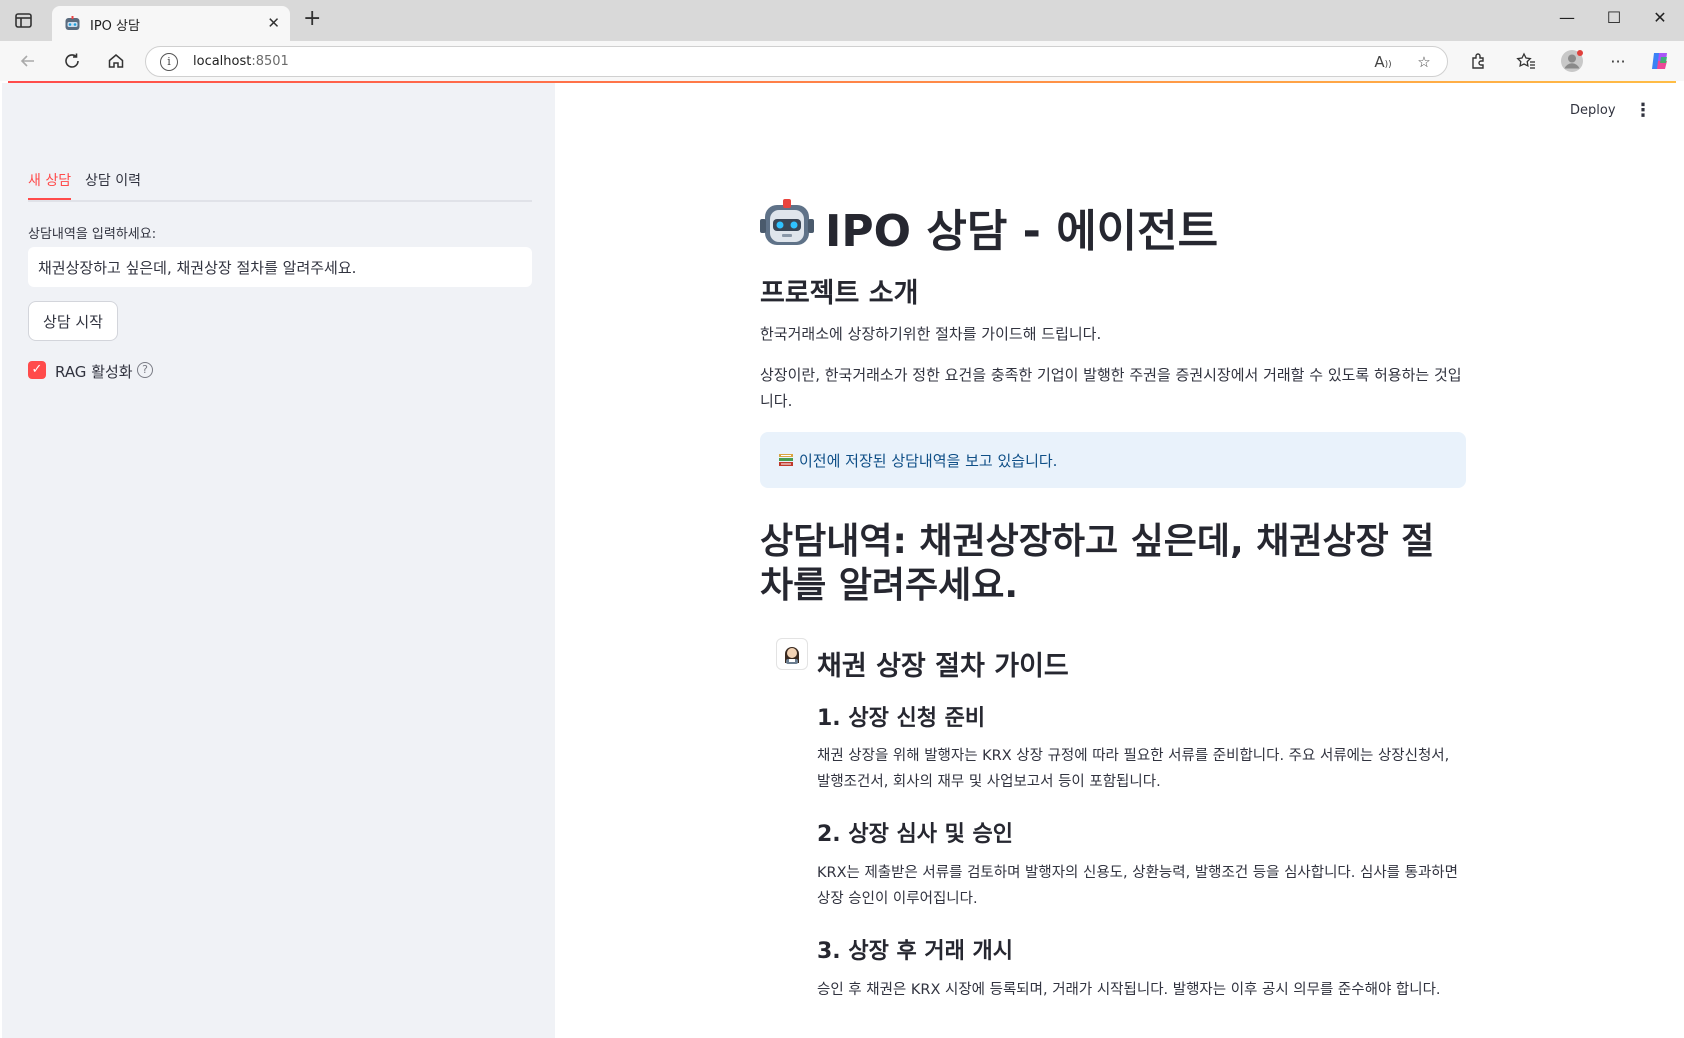  I want to click on start-consultation-button: 상담 시작, so click(73, 321).